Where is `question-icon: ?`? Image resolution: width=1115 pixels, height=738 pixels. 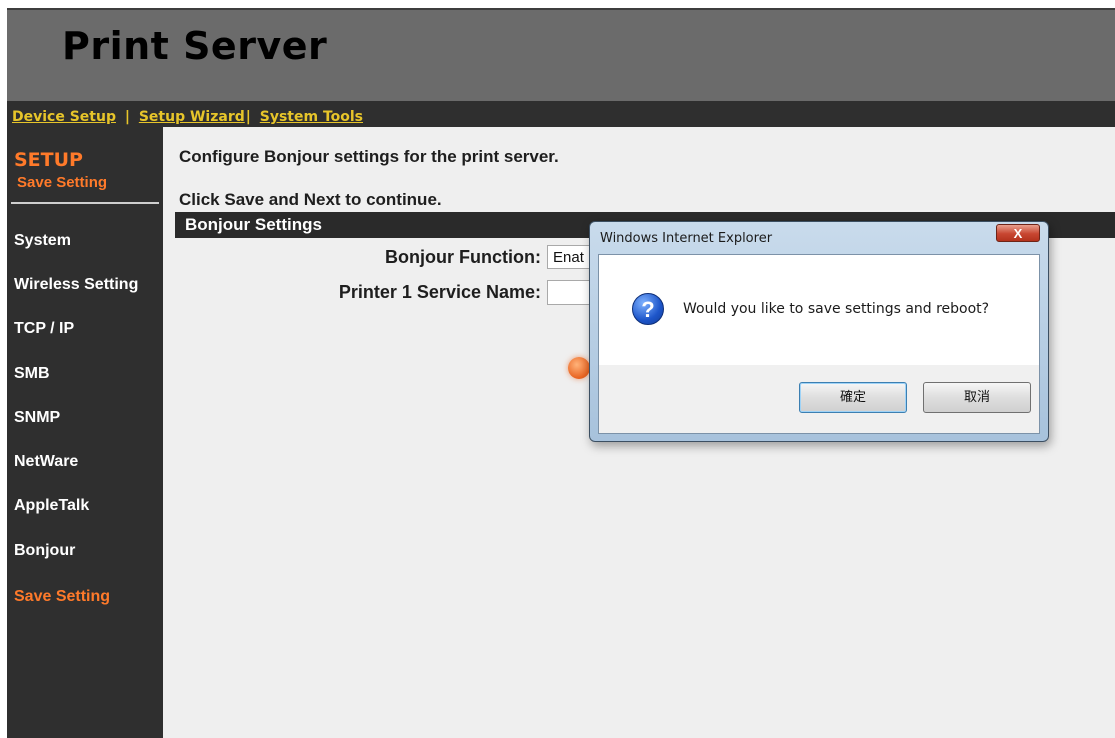 question-icon: ? is located at coordinates (648, 309).